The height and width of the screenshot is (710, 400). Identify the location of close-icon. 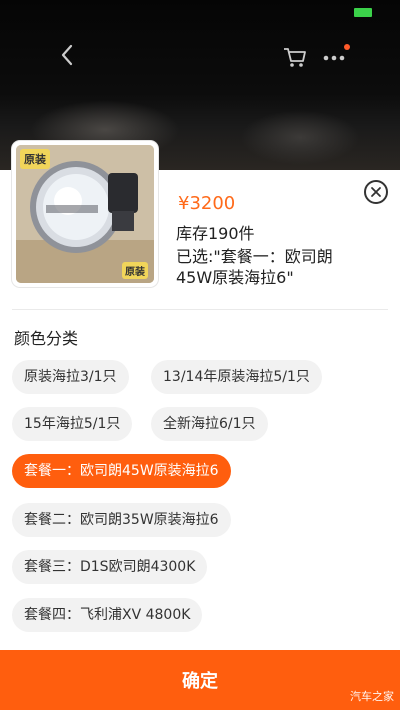
(376, 192).